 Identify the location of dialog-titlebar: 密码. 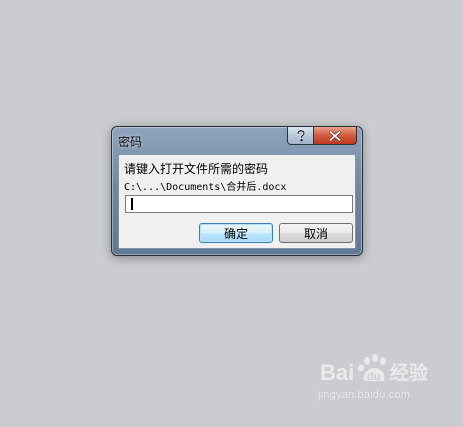
(237, 140).